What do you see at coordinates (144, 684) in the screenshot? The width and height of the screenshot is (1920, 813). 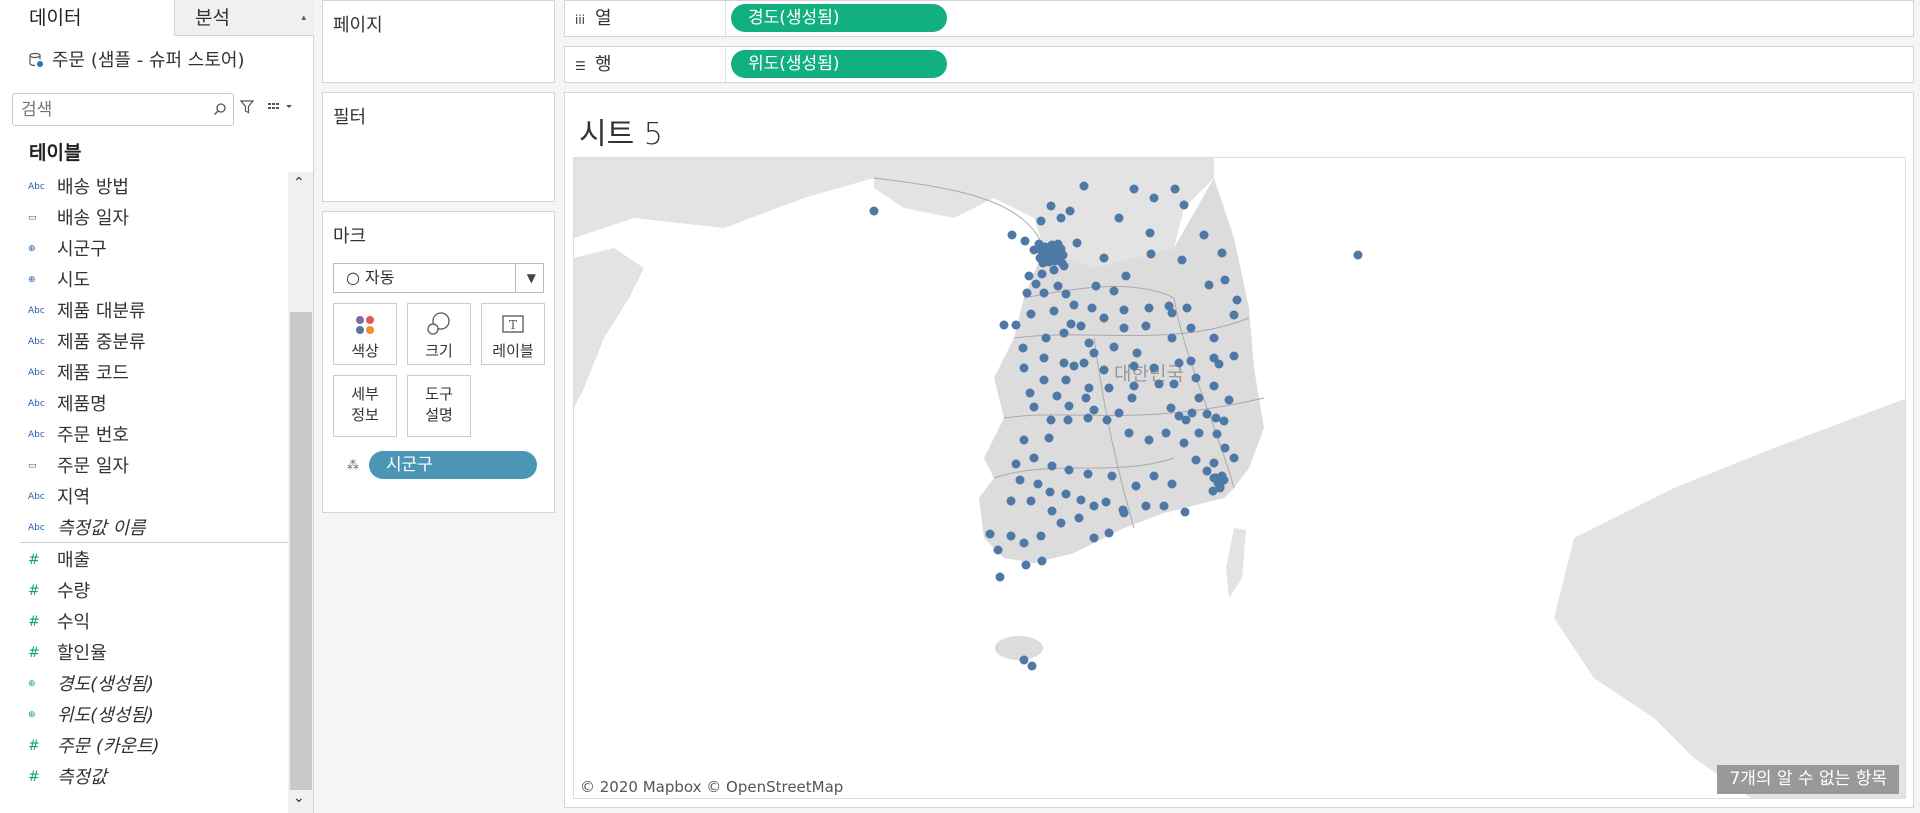 I see `field-measure: ⊕ 경도(생성됨)` at bounding box center [144, 684].